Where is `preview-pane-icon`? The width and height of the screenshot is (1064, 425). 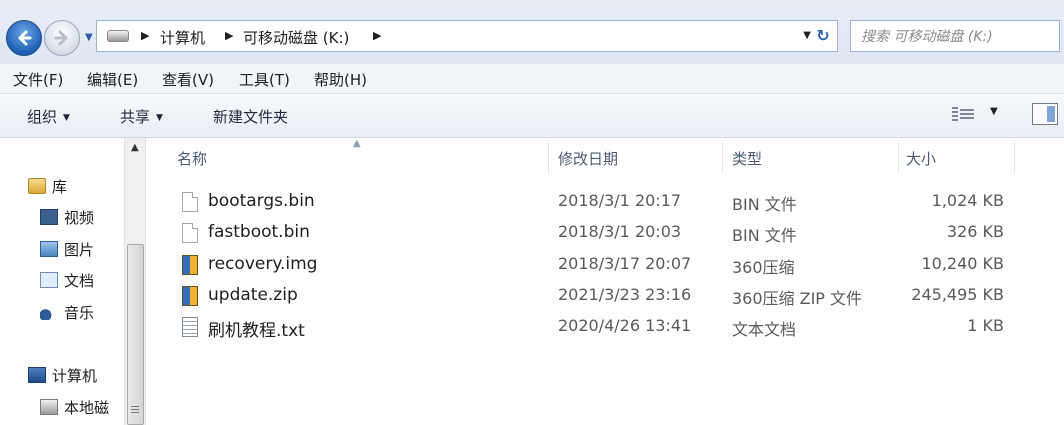
preview-pane-icon is located at coordinates (1045, 114).